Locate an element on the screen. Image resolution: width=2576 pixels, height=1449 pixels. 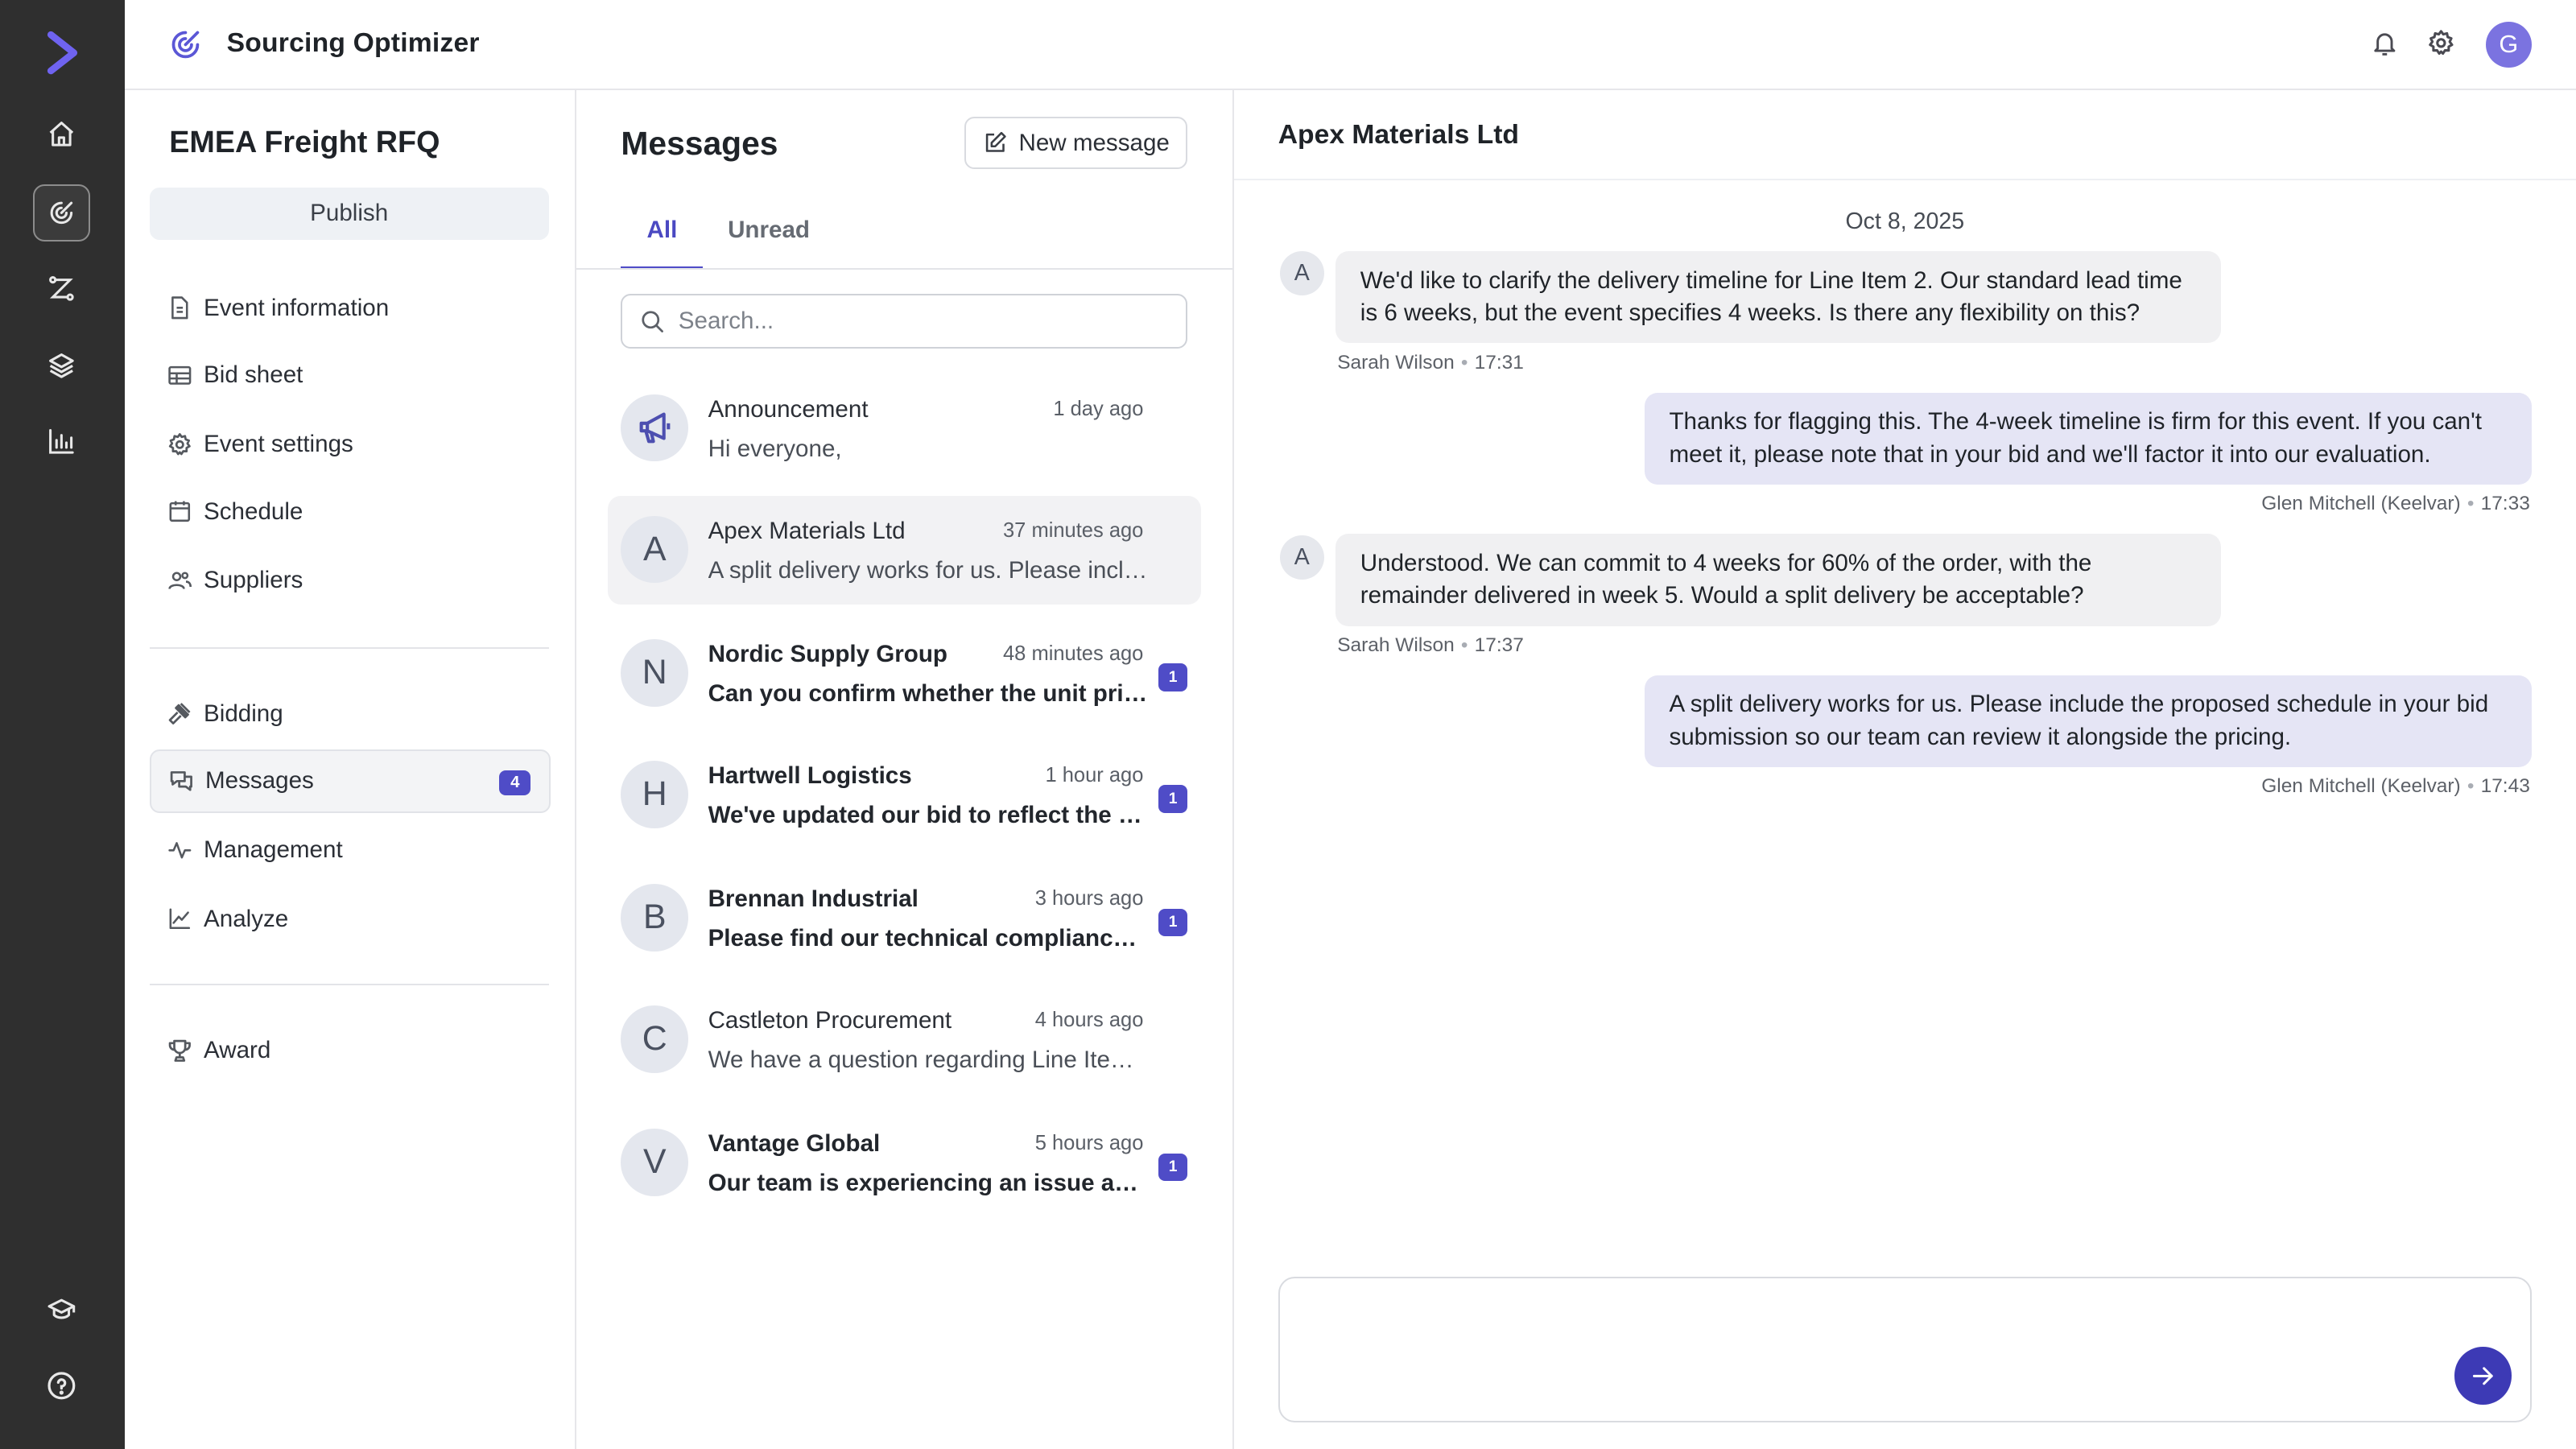
tab-all: All is located at coordinates (662, 243).